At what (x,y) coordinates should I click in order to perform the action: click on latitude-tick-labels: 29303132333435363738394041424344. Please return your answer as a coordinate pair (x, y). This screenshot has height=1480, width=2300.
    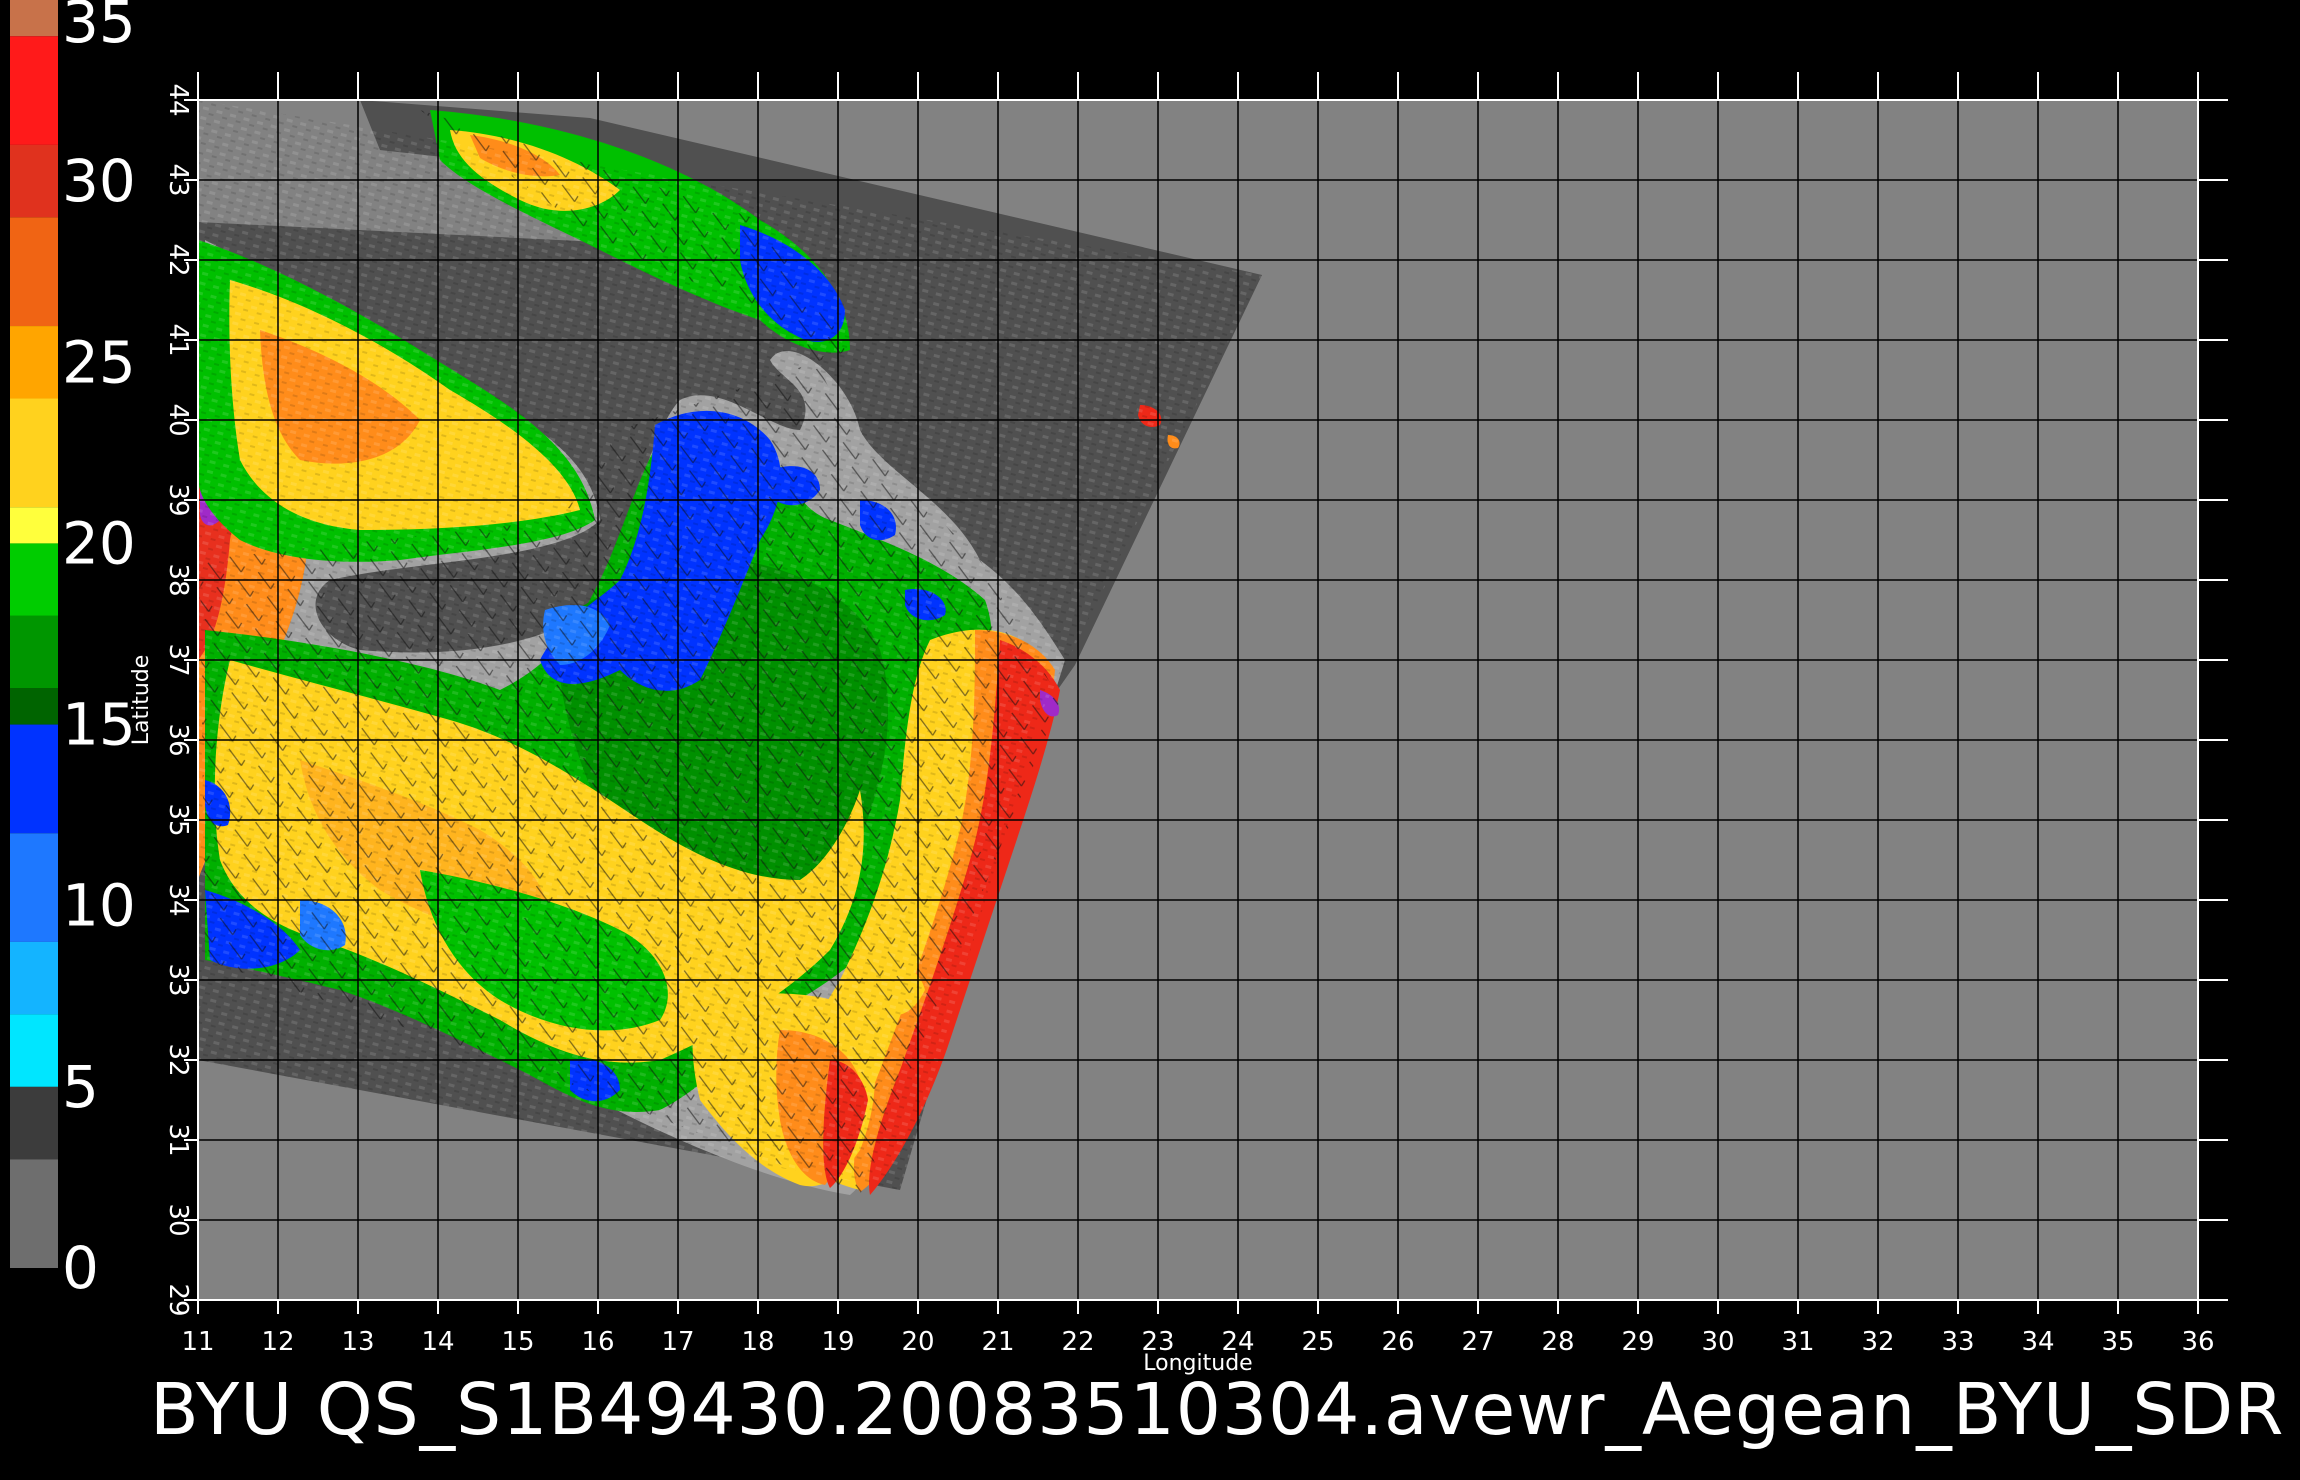
    Looking at the image, I should click on (178, 699).